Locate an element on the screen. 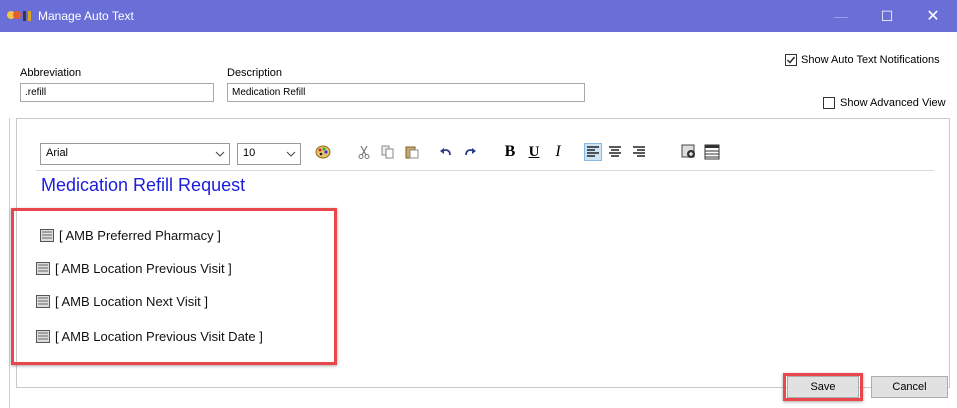 The image size is (957, 408). font-size-value: 10 is located at coordinates (249, 153).